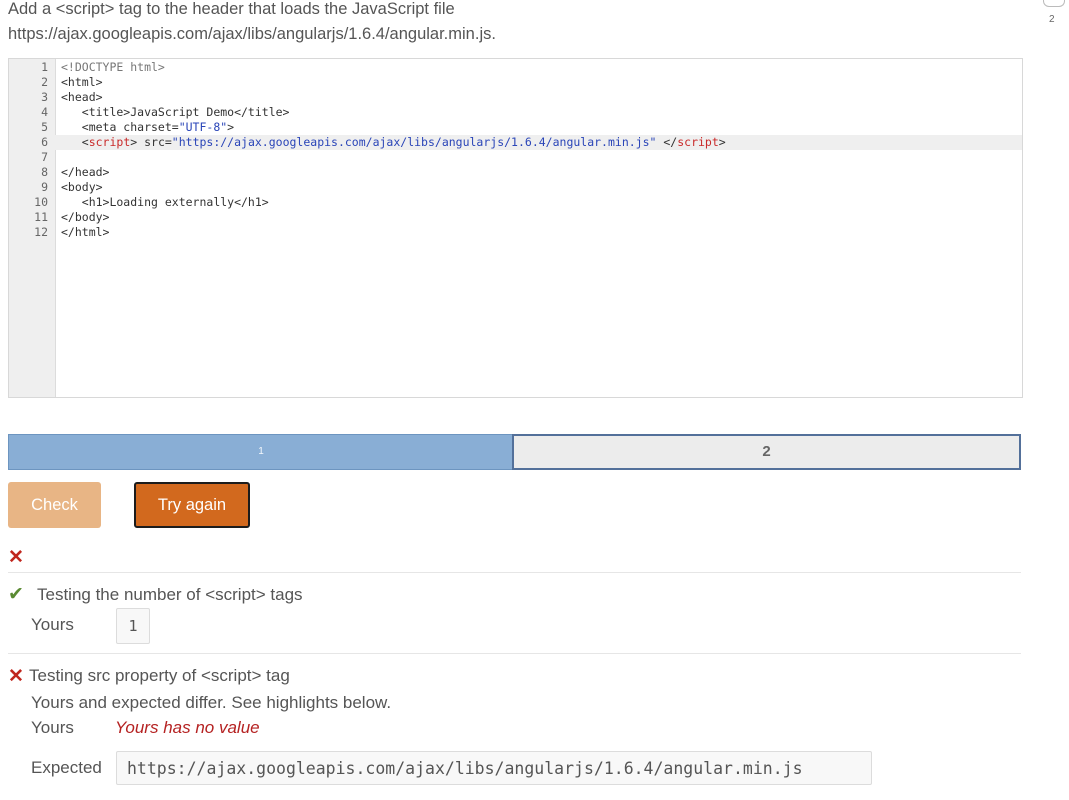 The width and height of the screenshot is (1069, 800). I want to click on line-number: 8, so click(44, 172).